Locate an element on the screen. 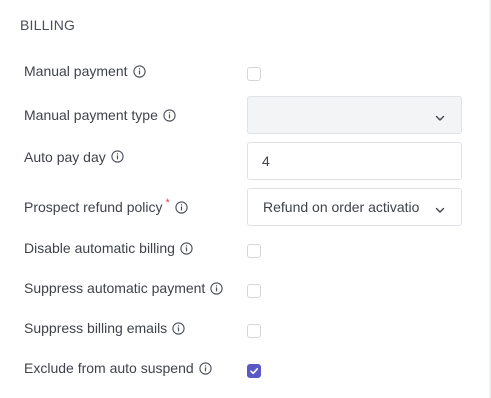  prospect-refund-policy-select: Refund on order activatio is located at coordinates (354, 207).